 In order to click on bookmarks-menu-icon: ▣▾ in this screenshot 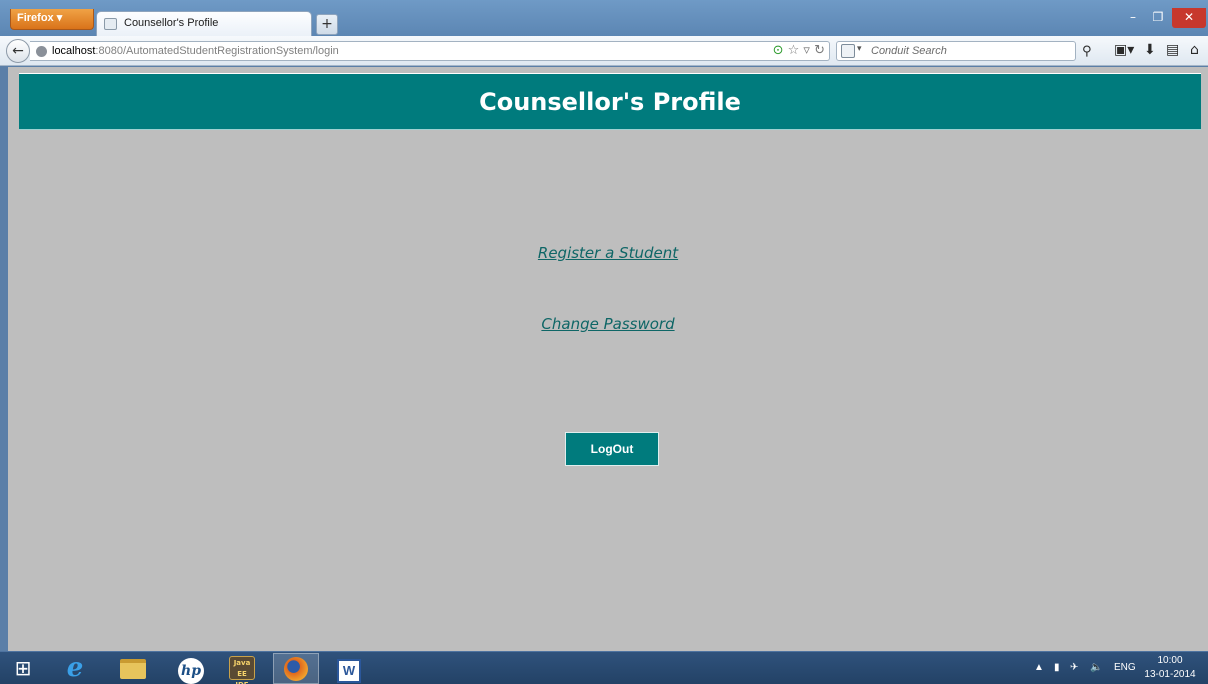, I will do `click(1124, 50)`.